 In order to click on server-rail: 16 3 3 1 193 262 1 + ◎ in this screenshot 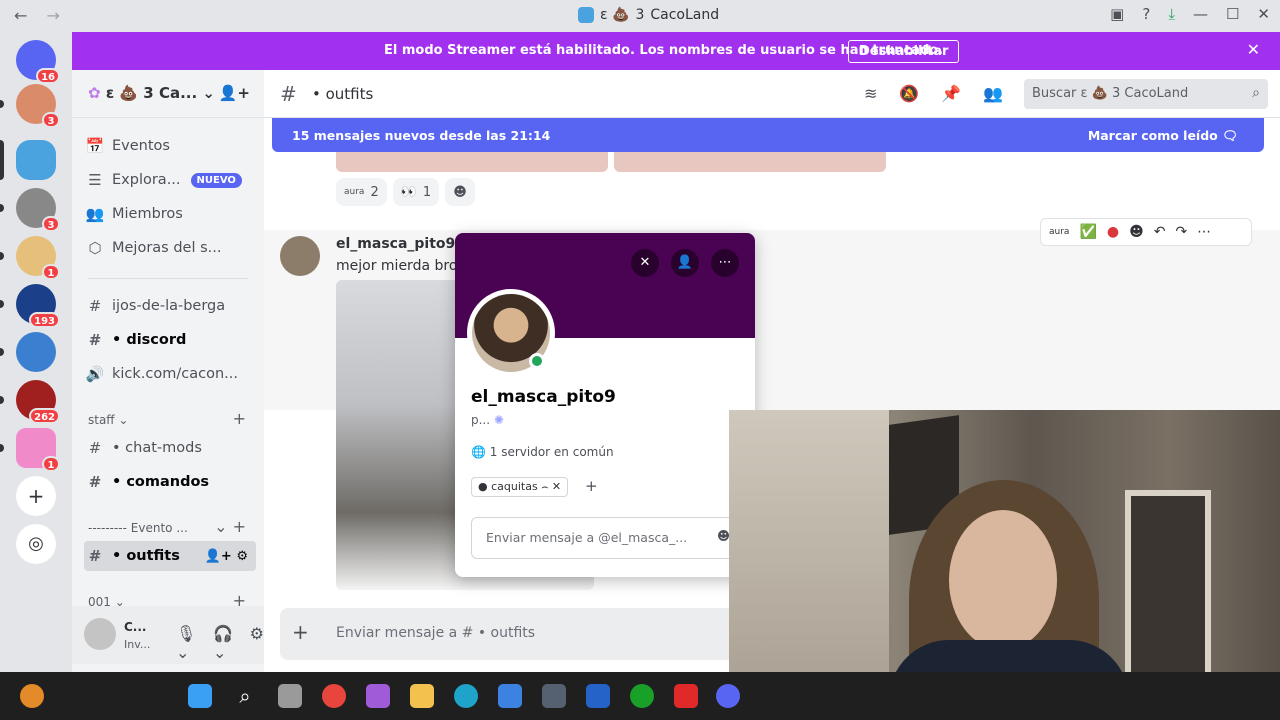, I will do `click(36, 352)`.